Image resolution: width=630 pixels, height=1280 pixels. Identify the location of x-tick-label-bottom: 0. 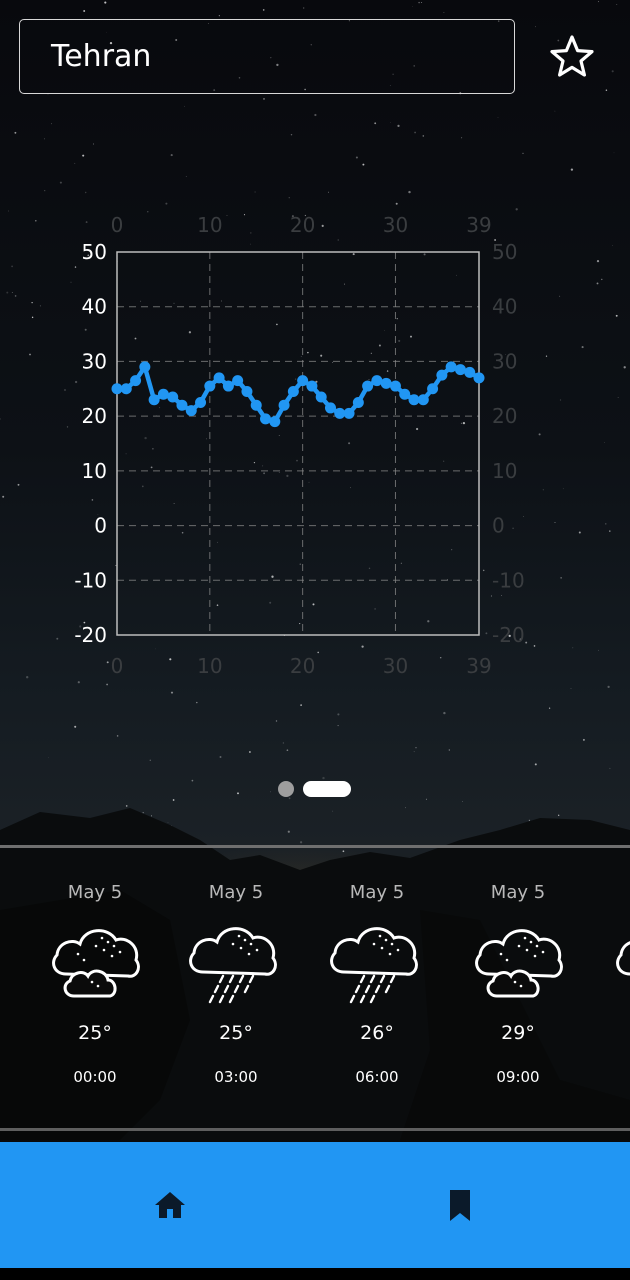
(117, 666).